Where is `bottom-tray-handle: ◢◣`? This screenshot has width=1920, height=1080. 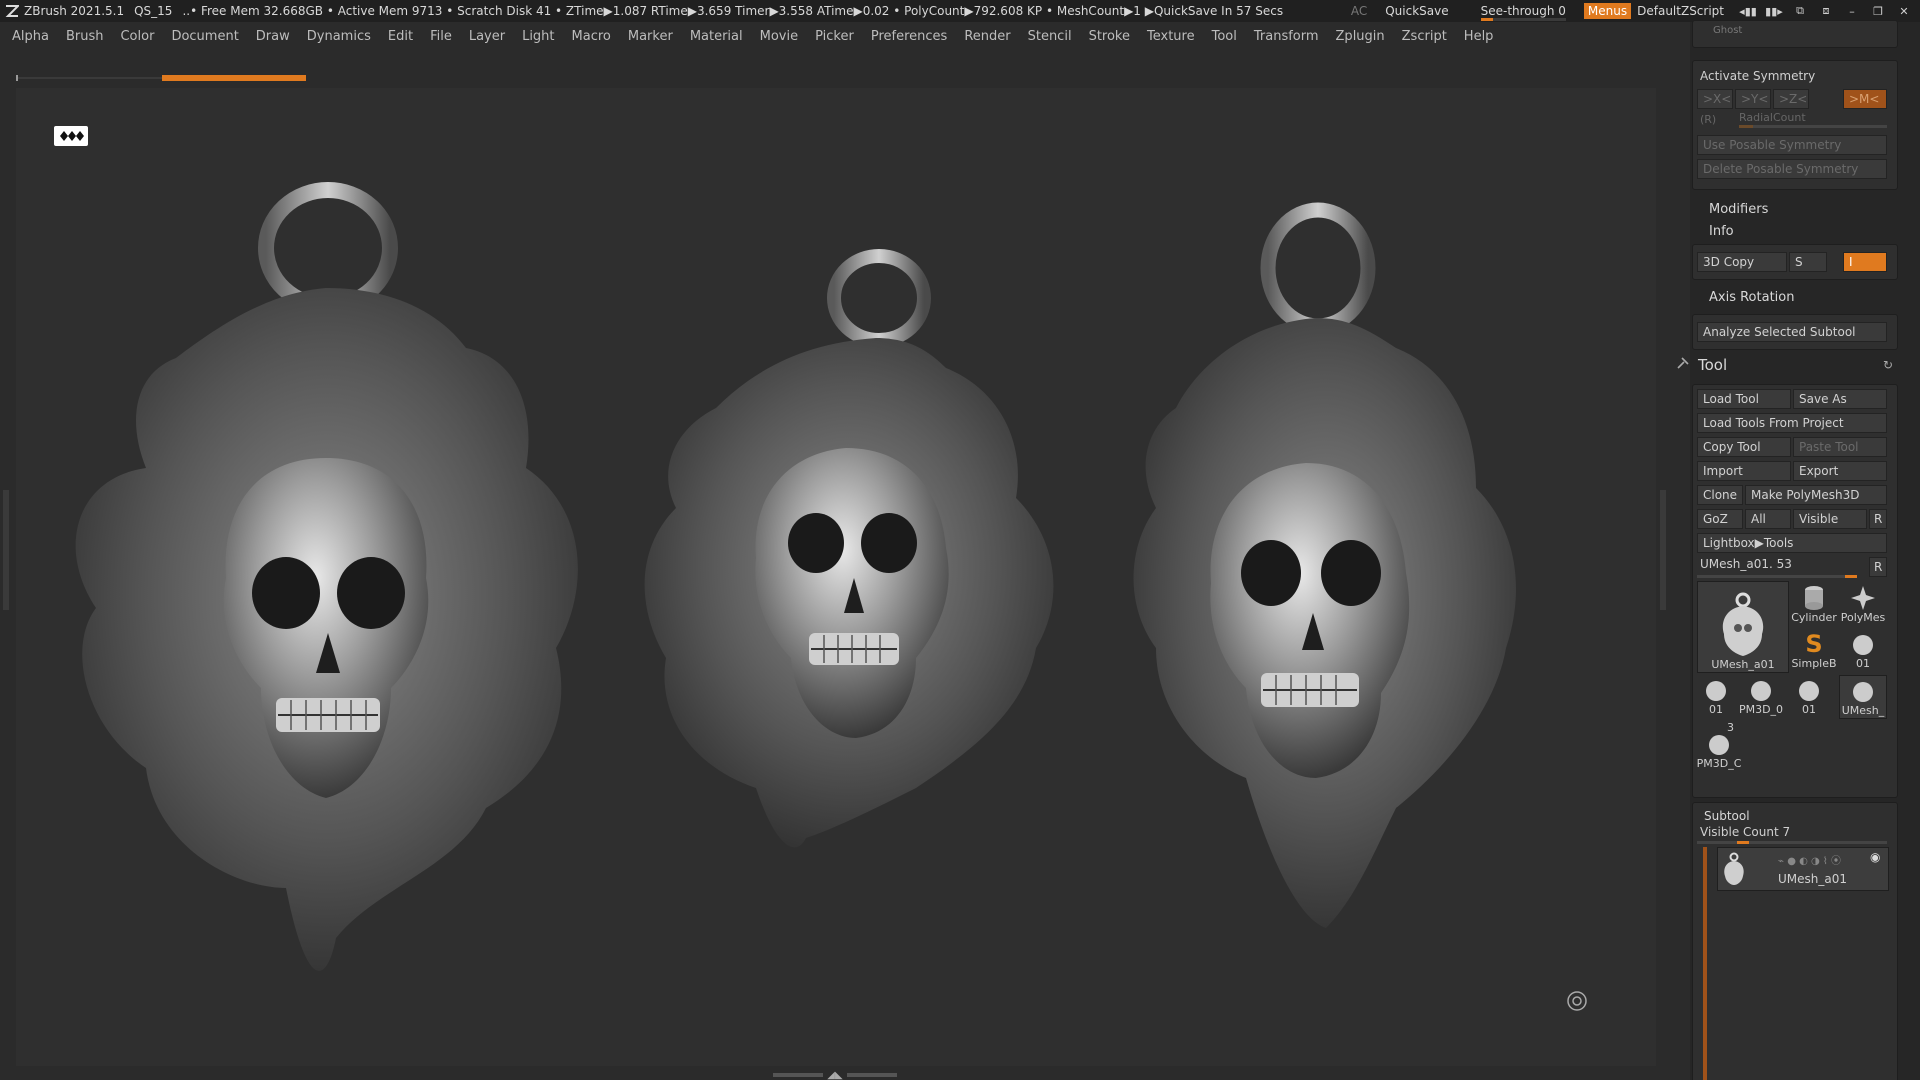
bottom-tray-handle: ◢◣ is located at coordinates (835, 1075).